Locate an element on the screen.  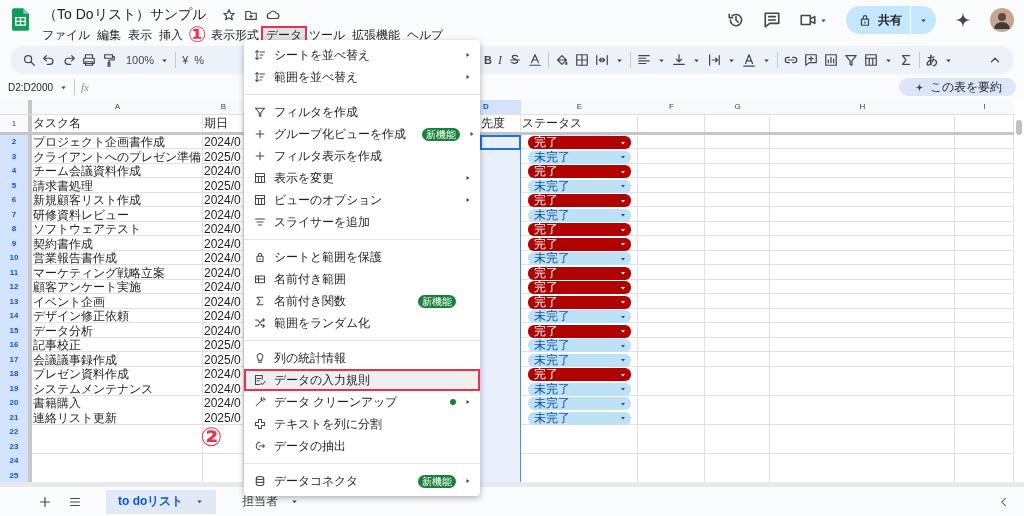
menu-item: データの抽出 is located at coordinates (362, 446).